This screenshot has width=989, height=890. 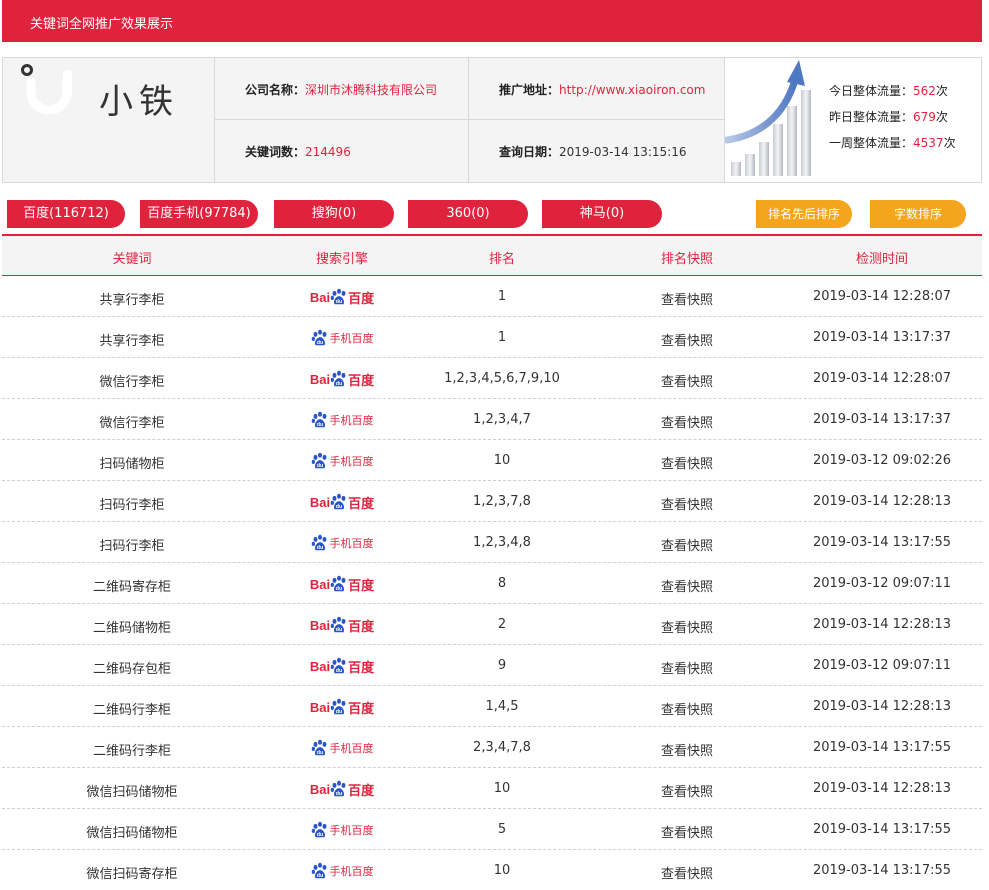 I want to click on logo-area: 小铁, so click(x=109, y=120).